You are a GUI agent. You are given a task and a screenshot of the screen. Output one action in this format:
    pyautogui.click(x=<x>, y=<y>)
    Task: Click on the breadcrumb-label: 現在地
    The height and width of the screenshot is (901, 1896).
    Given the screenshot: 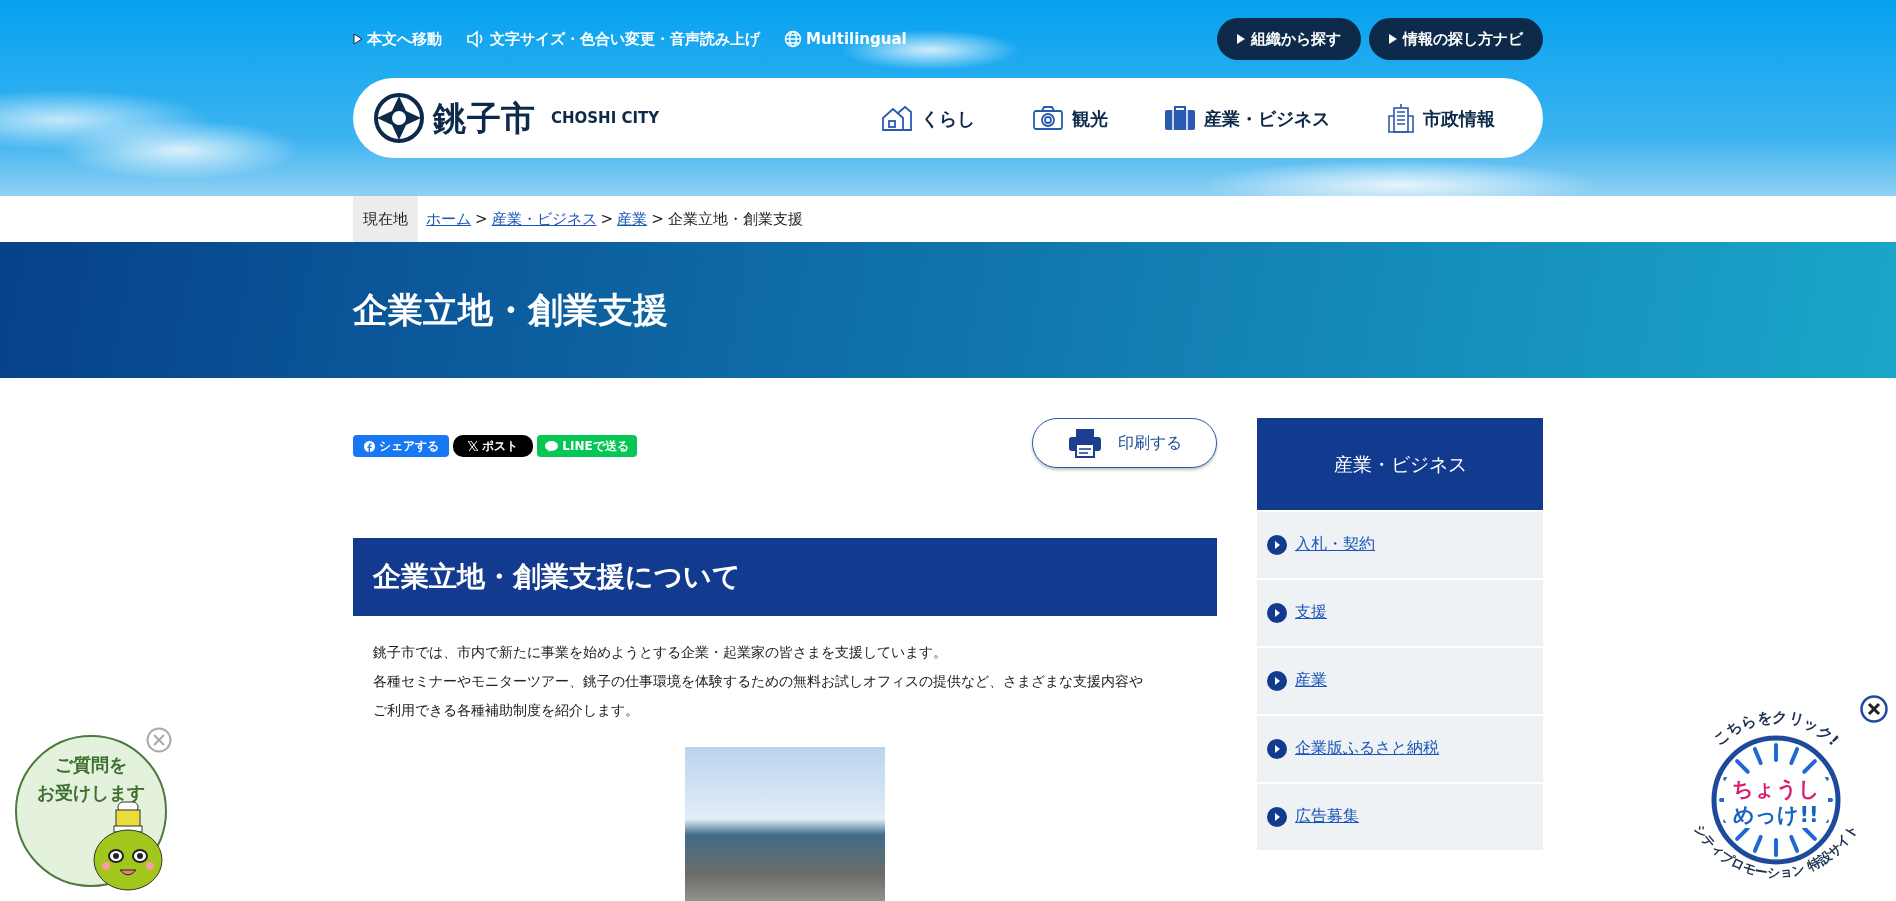 What is the action you would take?
    pyautogui.click(x=385, y=219)
    